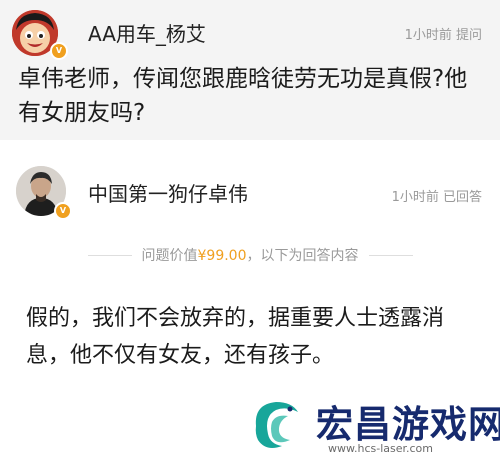 This screenshot has height=465, width=500. Describe the element at coordinates (168, 192) in the screenshot. I see `answer-user-name: 中国第一狗仔卓伟` at that location.